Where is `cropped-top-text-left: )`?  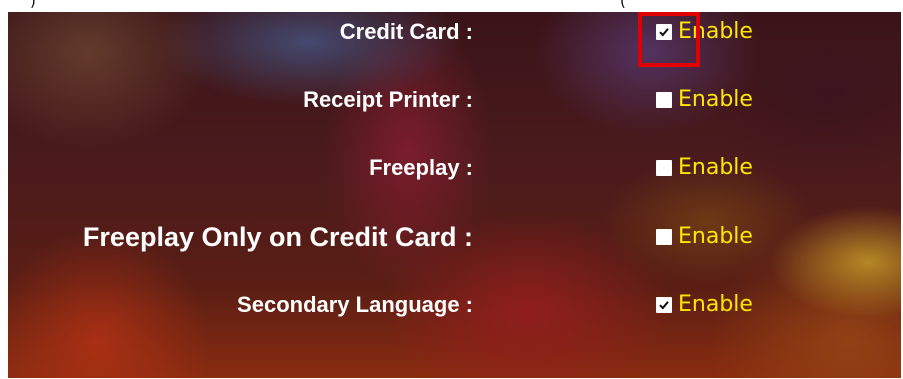 cropped-top-text-left: ) is located at coordinates (33, 5).